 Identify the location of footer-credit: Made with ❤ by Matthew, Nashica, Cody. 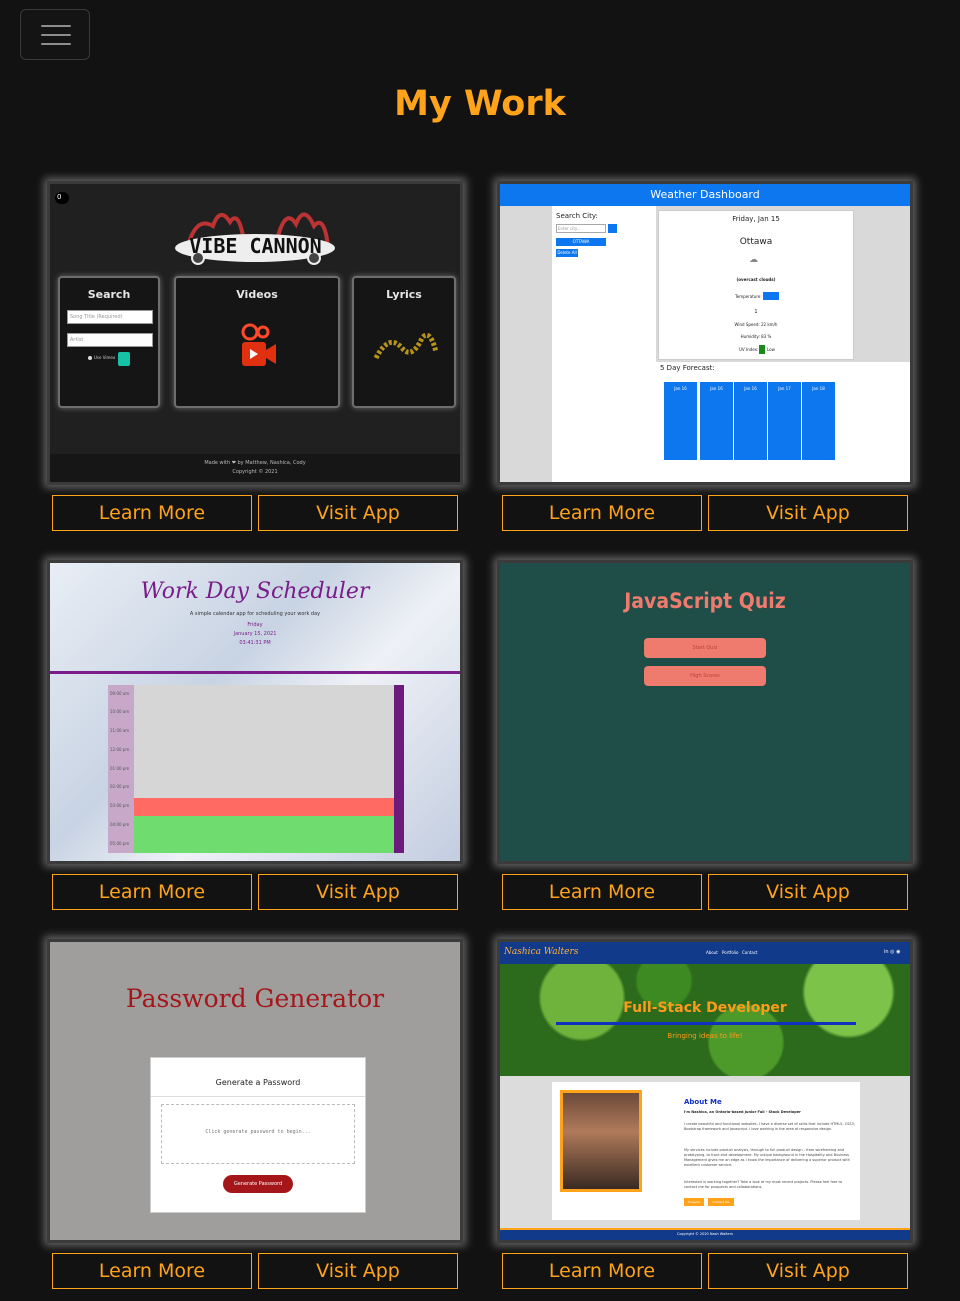
(255, 463).